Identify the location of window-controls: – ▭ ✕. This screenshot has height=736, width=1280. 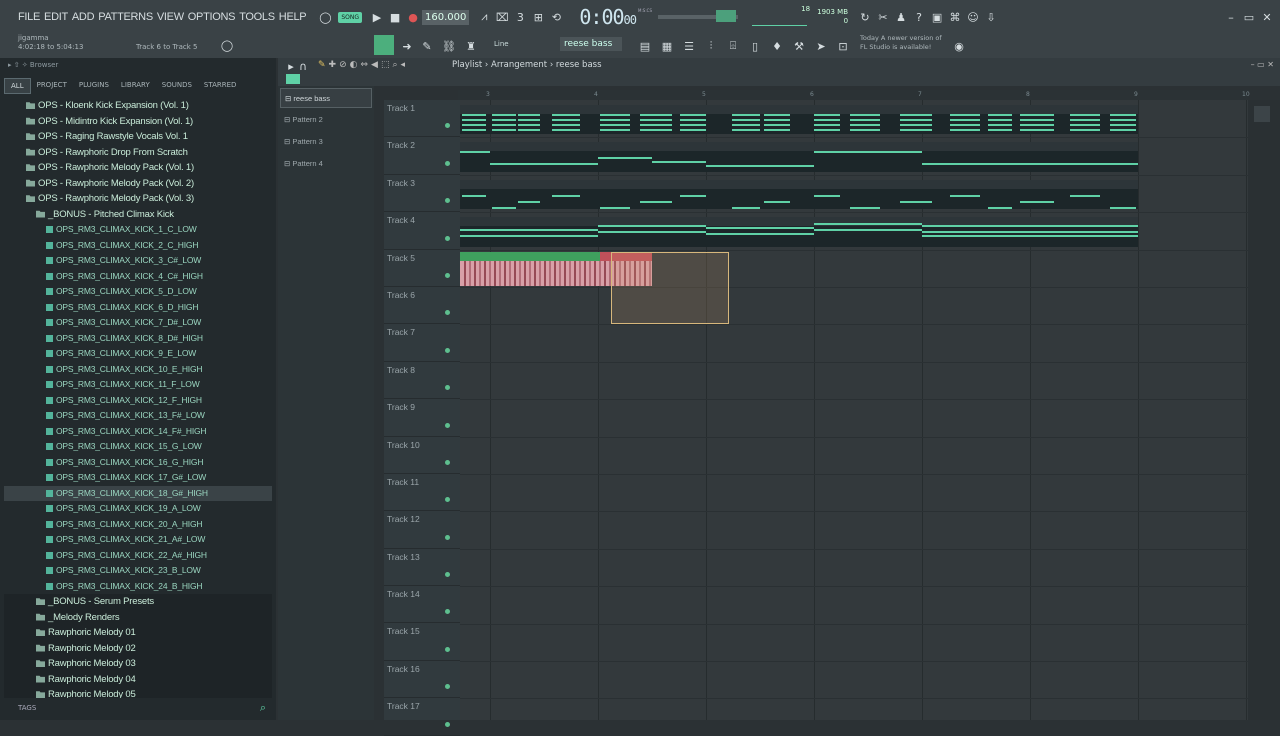
(1262, 64).